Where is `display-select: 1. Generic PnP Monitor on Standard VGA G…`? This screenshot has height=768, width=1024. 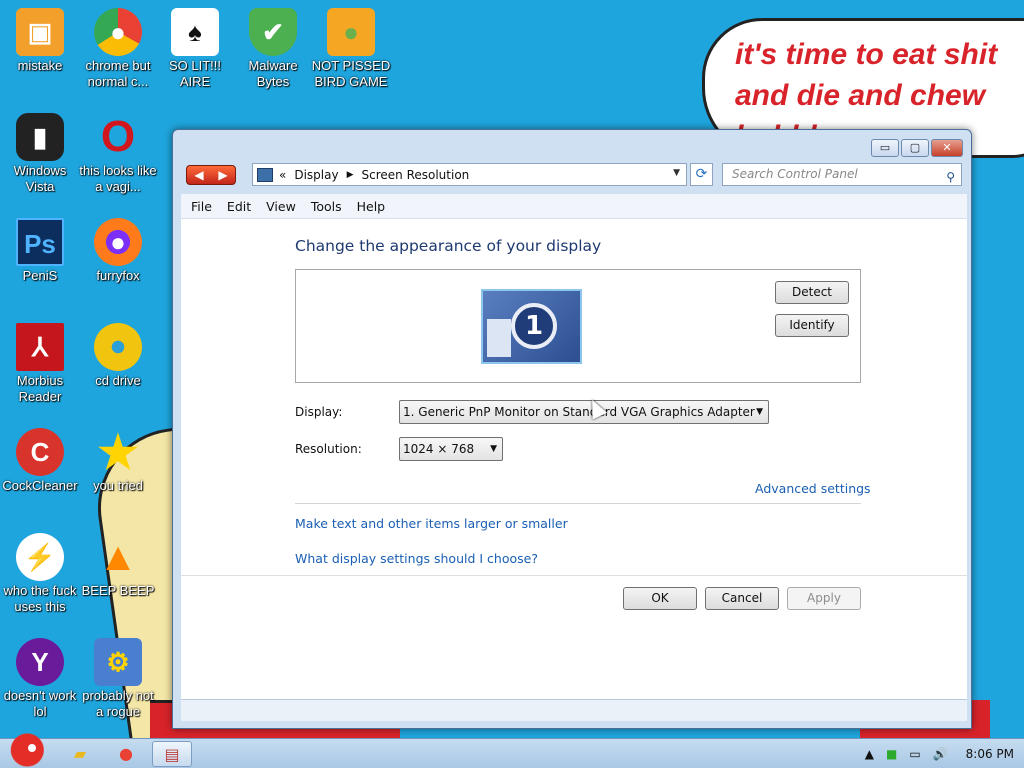 display-select: 1. Generic PnP Monitor on Standard VGA G… is located at coordinates (584, 412).